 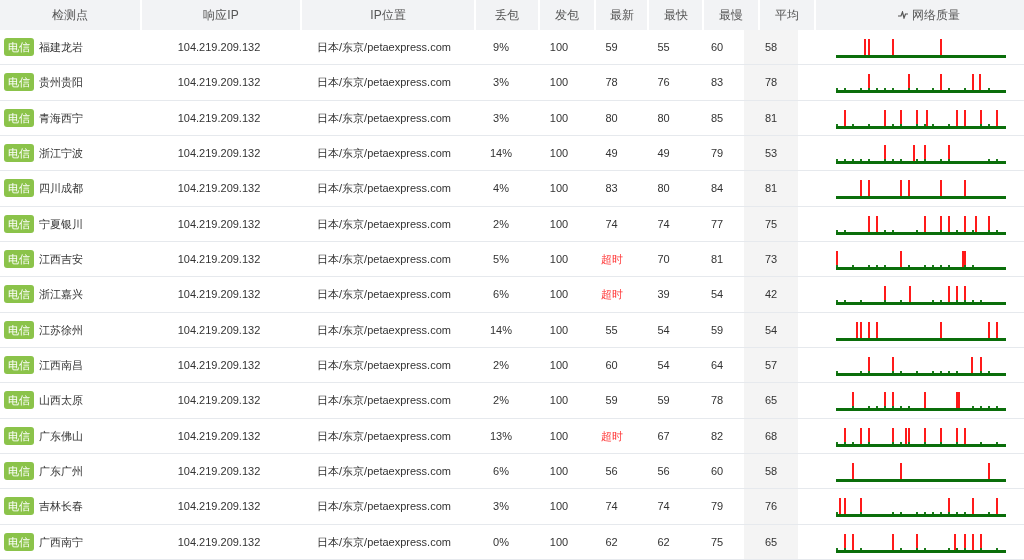 I want to click on column-header: 平均, so click(x=787, y=15).